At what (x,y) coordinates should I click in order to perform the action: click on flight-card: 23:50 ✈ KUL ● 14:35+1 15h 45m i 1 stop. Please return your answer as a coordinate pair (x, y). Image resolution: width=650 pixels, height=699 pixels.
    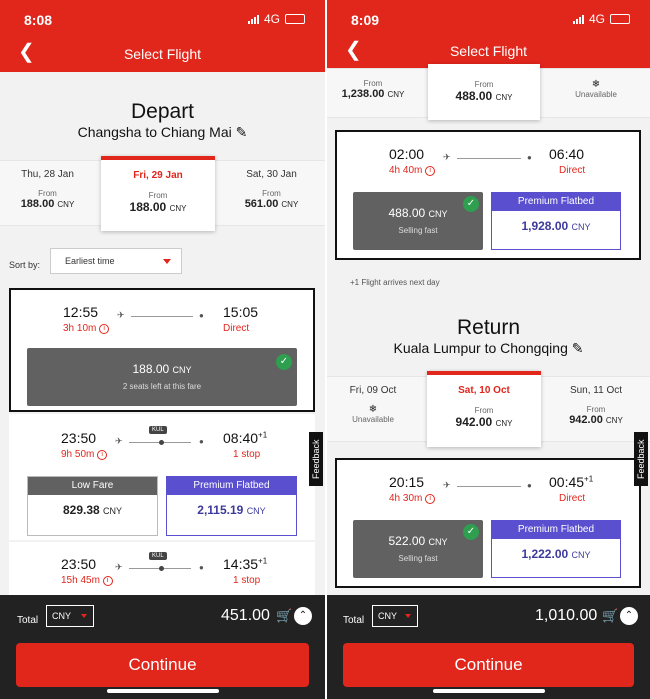
    Looking at the image, I should click on (162, 572).